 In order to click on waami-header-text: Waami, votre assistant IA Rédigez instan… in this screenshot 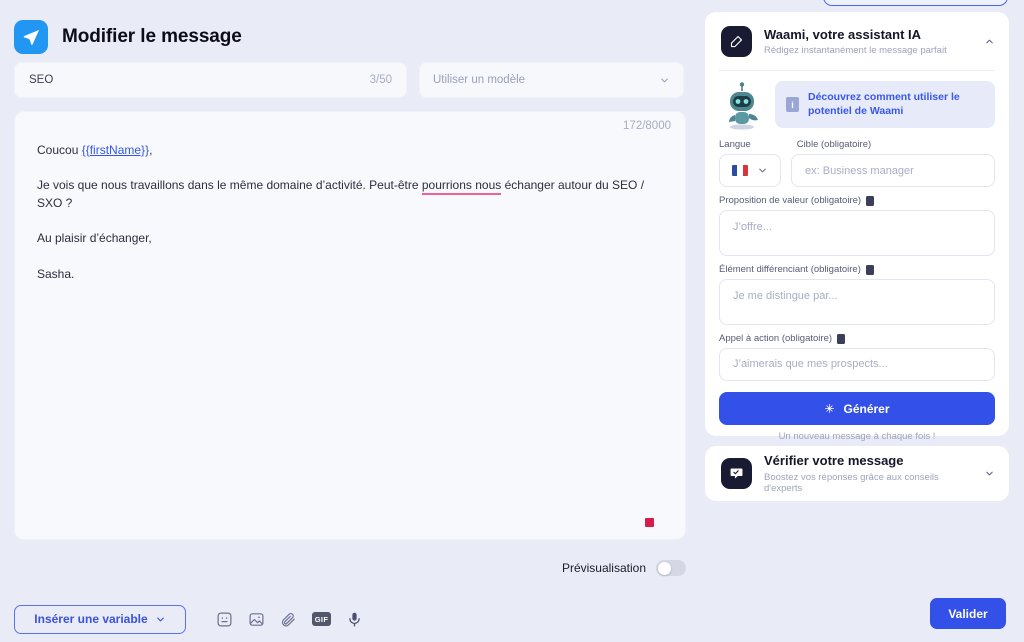, I will do `click(868, 41)`.